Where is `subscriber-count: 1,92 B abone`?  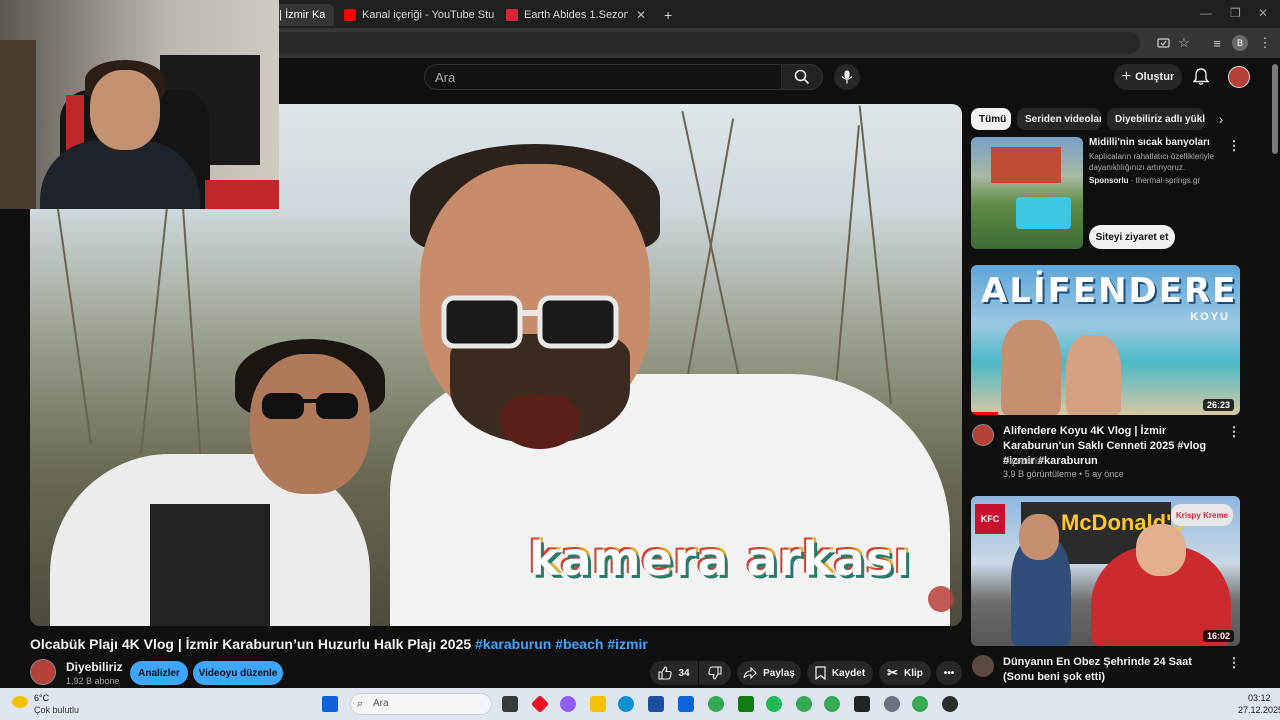 subscriber-count: 1,92 B abone is located at coordinates (93, 681).